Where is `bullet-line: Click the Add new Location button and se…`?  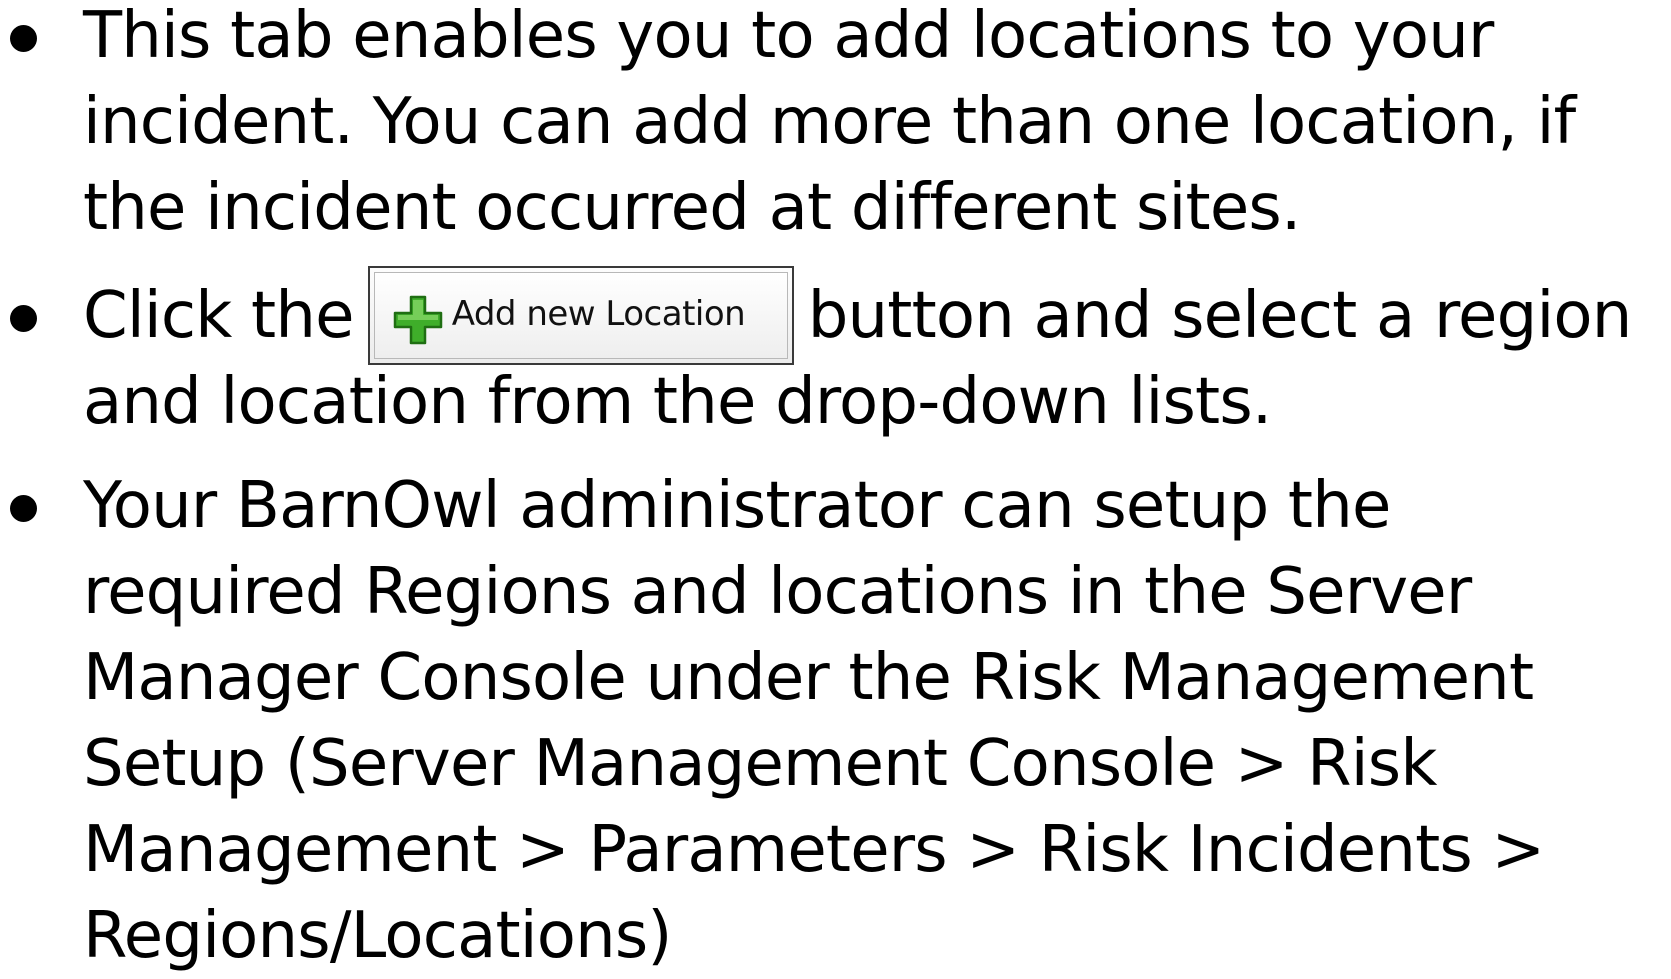 bullet-line: Click the Add new Location button and se… is located at coordinates (870, 315).